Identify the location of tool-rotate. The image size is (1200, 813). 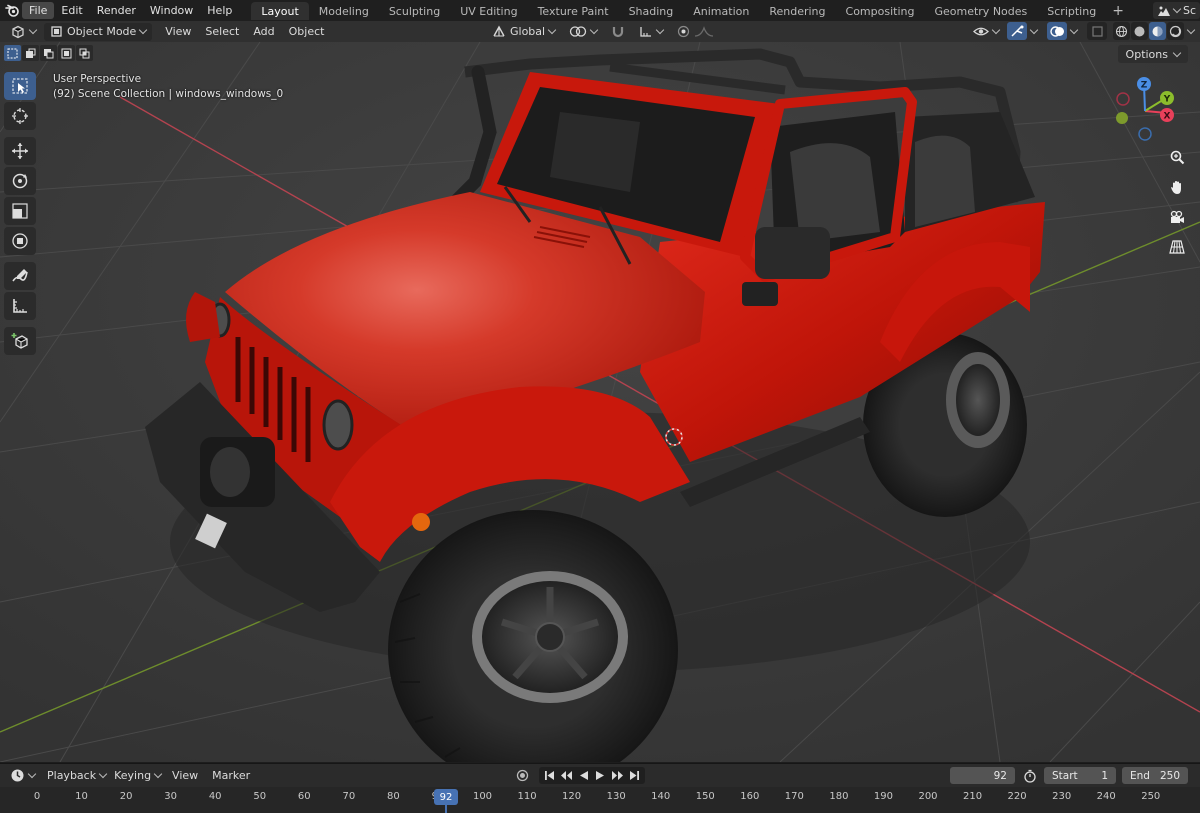
(20, 181).